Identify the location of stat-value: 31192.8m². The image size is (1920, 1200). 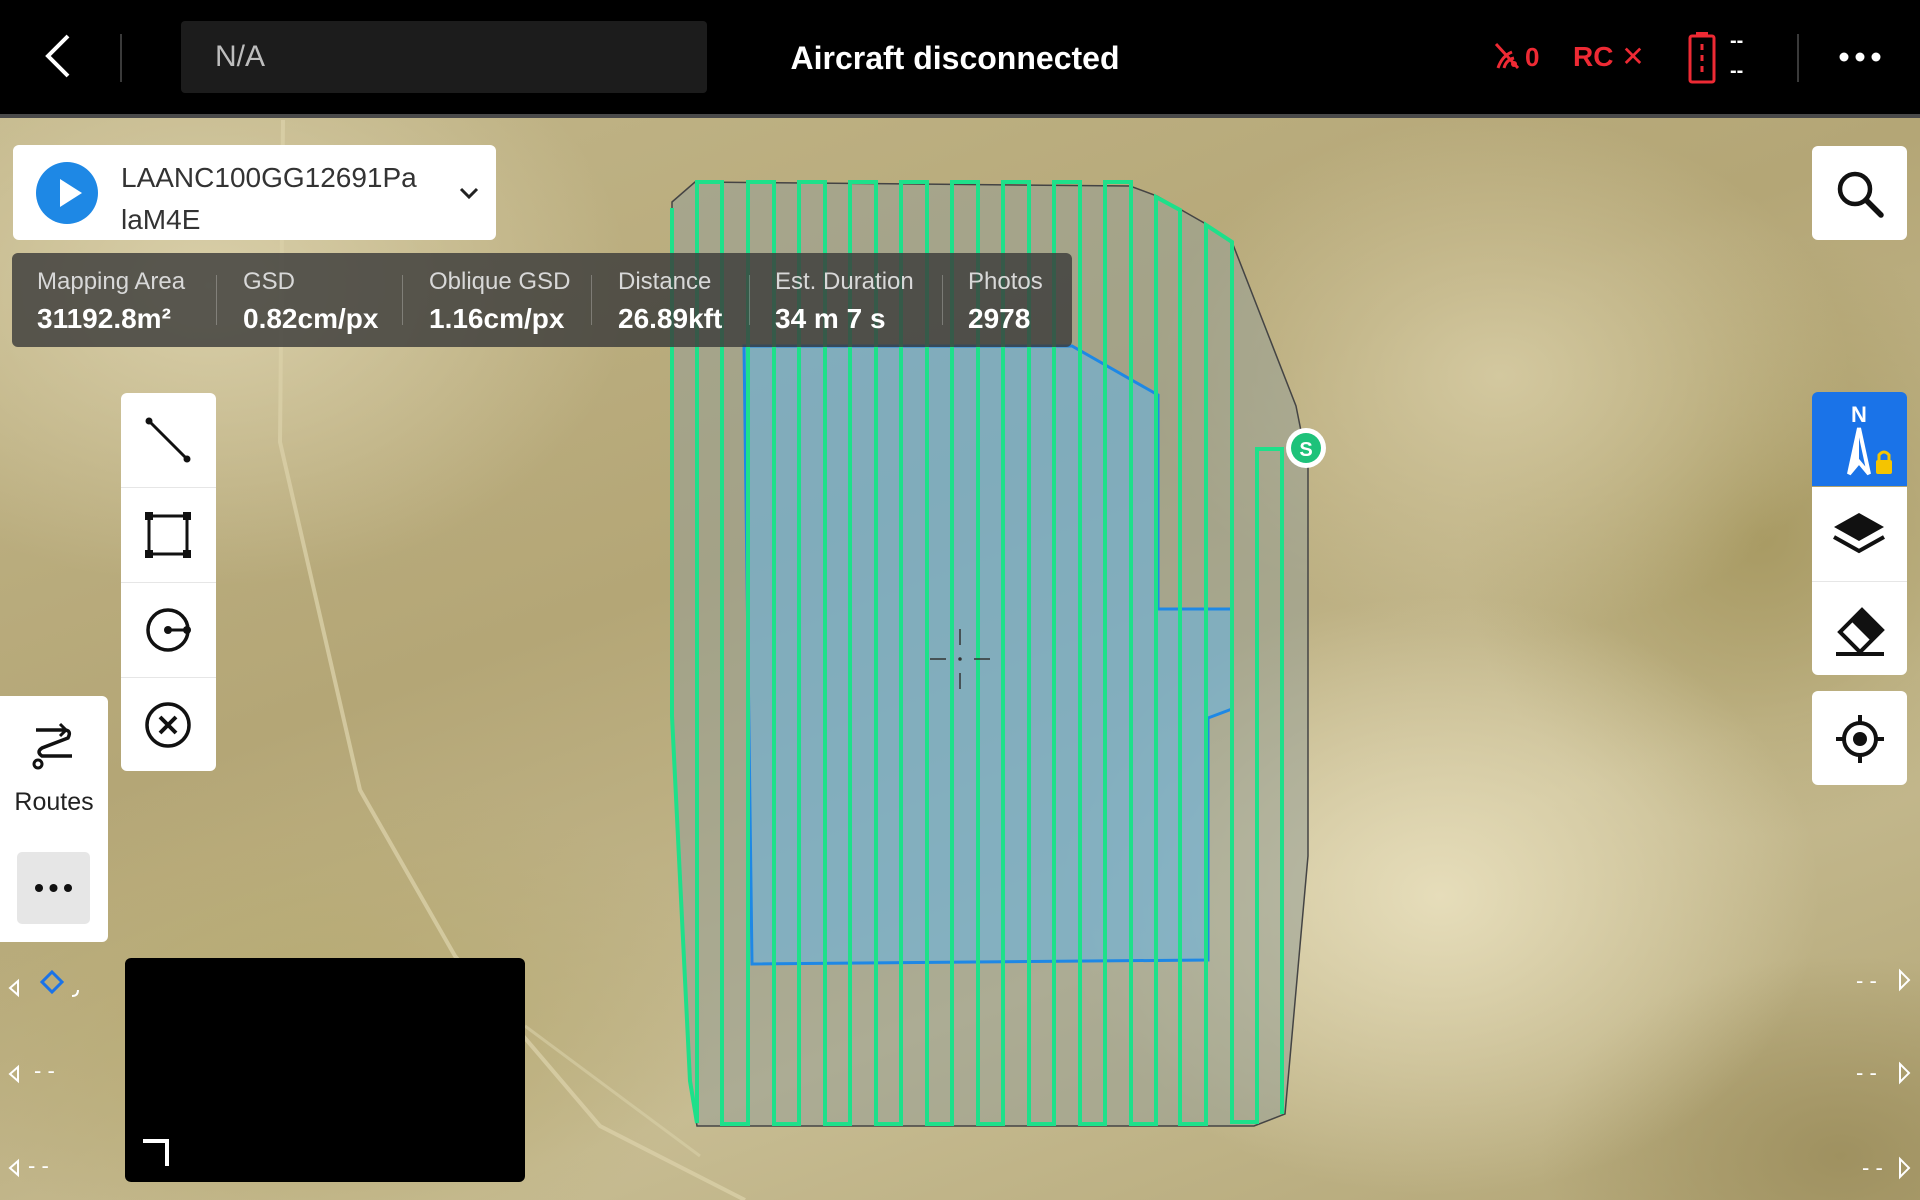
(104, 318).